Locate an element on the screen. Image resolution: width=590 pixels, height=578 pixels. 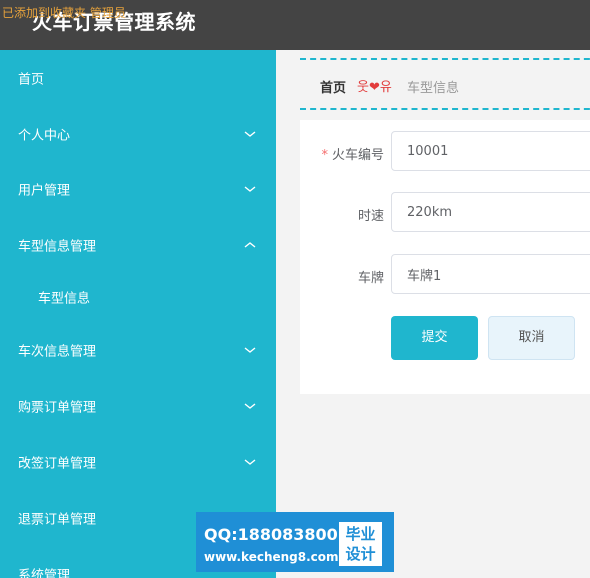
sidebar-item-label: 个人中心 is located at coordinates (44, 136).